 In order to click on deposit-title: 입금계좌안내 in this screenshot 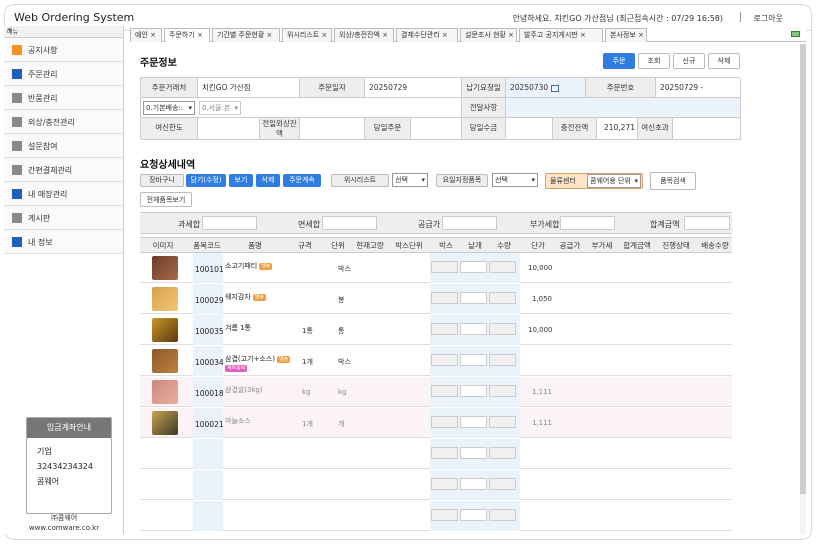, I will do `click(69, 428)`.